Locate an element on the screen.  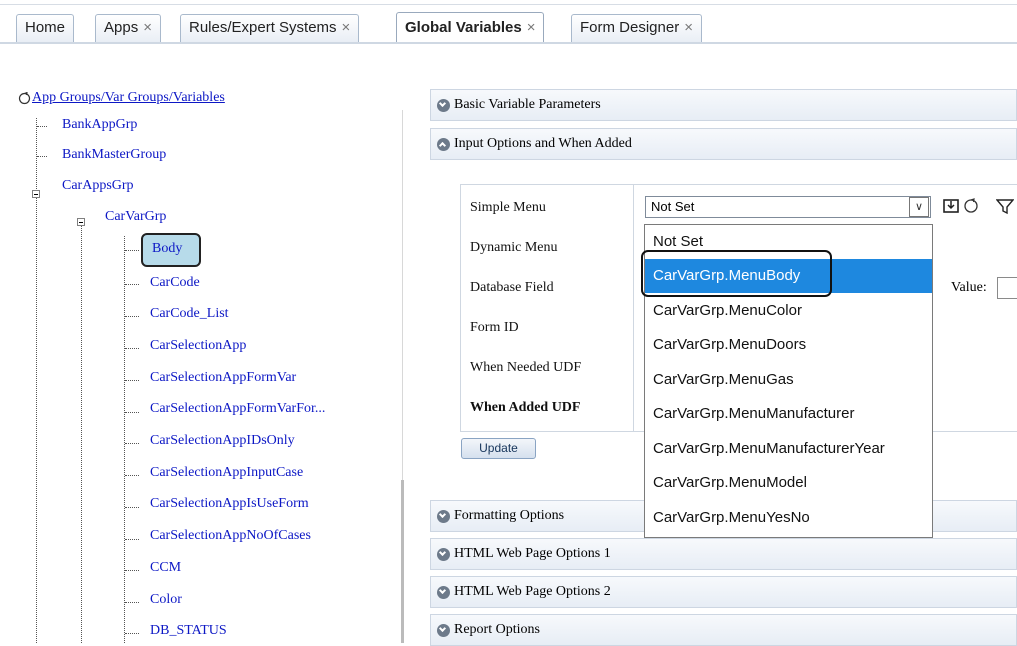
when-added-udf-label: When Added UDF is located at coordinates (525, 407).